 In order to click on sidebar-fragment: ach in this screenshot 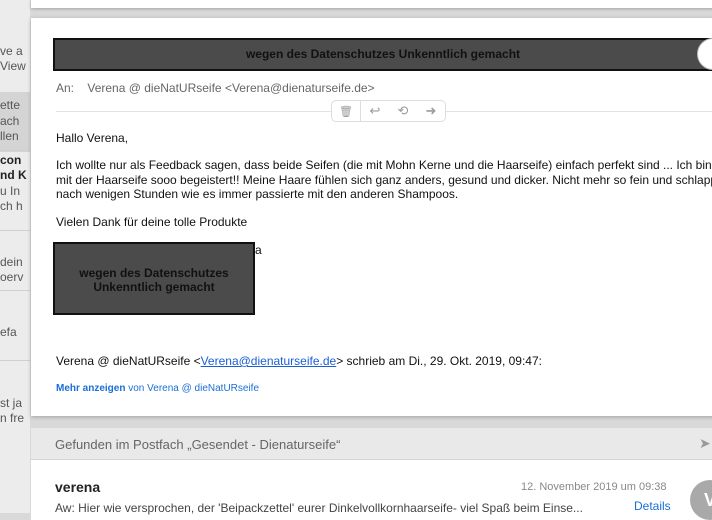, I will do `click(10, 121)`.